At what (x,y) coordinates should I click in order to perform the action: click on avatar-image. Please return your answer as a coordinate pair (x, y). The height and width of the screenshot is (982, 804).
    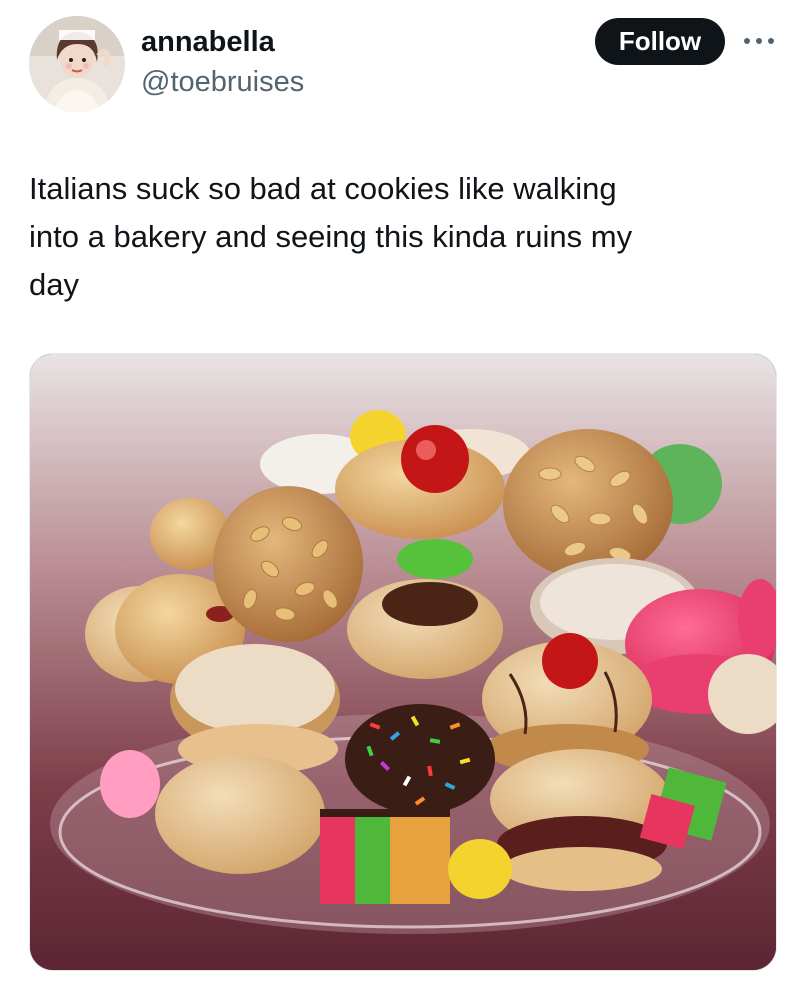
    Looking at the image, I should click on (77, 64).